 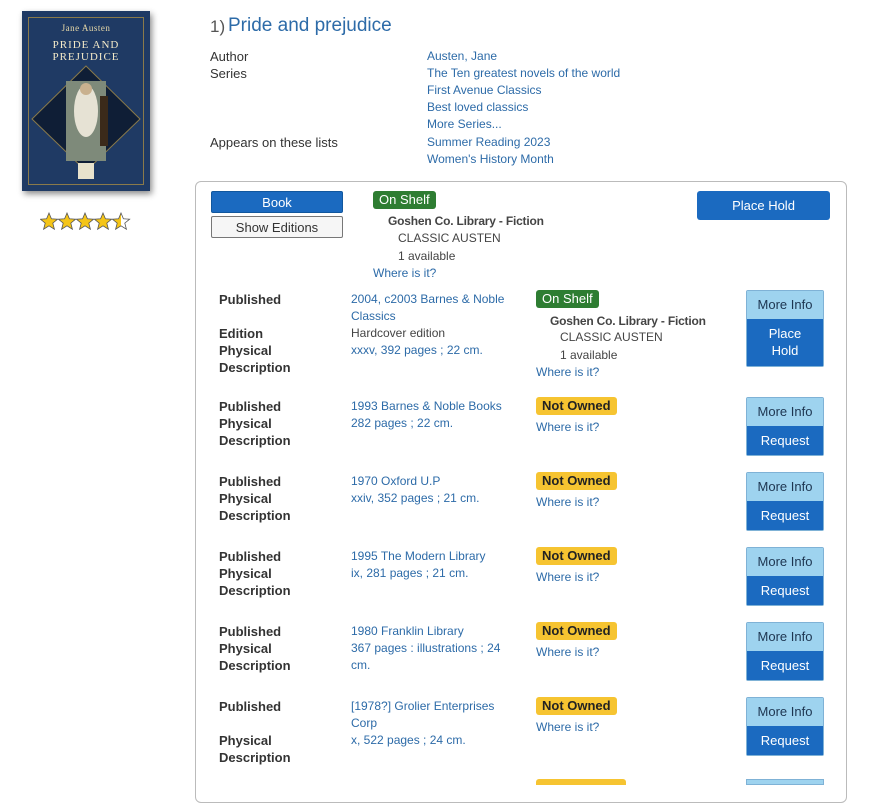 I want to click on publisher-logo, so click(x=86, y=171).